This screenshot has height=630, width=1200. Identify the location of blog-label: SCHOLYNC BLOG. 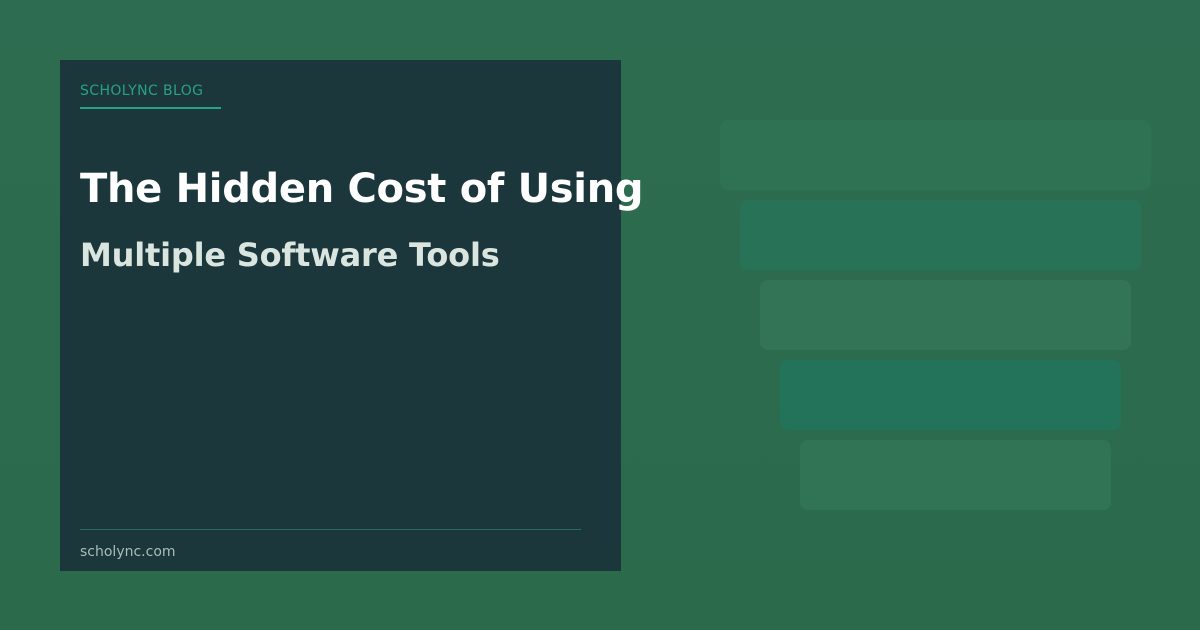
(142, 91).